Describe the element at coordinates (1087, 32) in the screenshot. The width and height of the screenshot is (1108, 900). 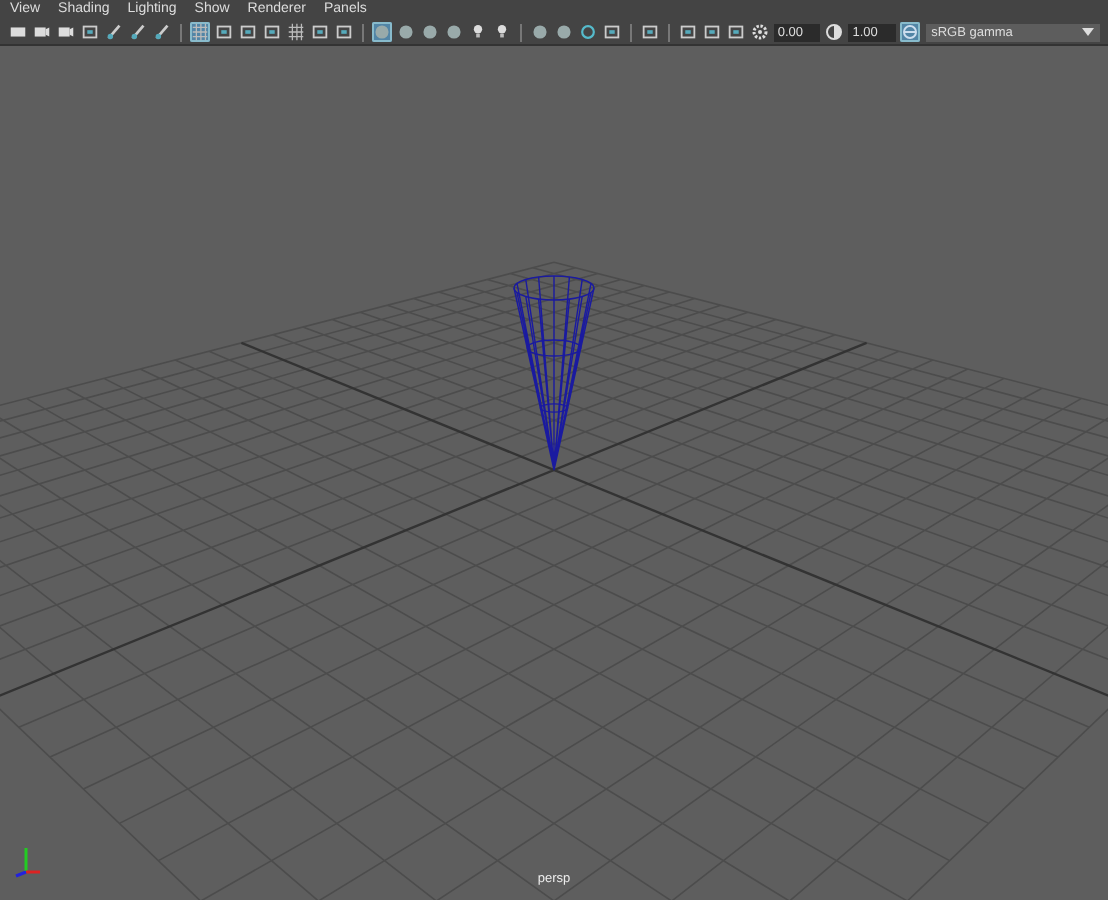
I see `caret-icon` at that location.